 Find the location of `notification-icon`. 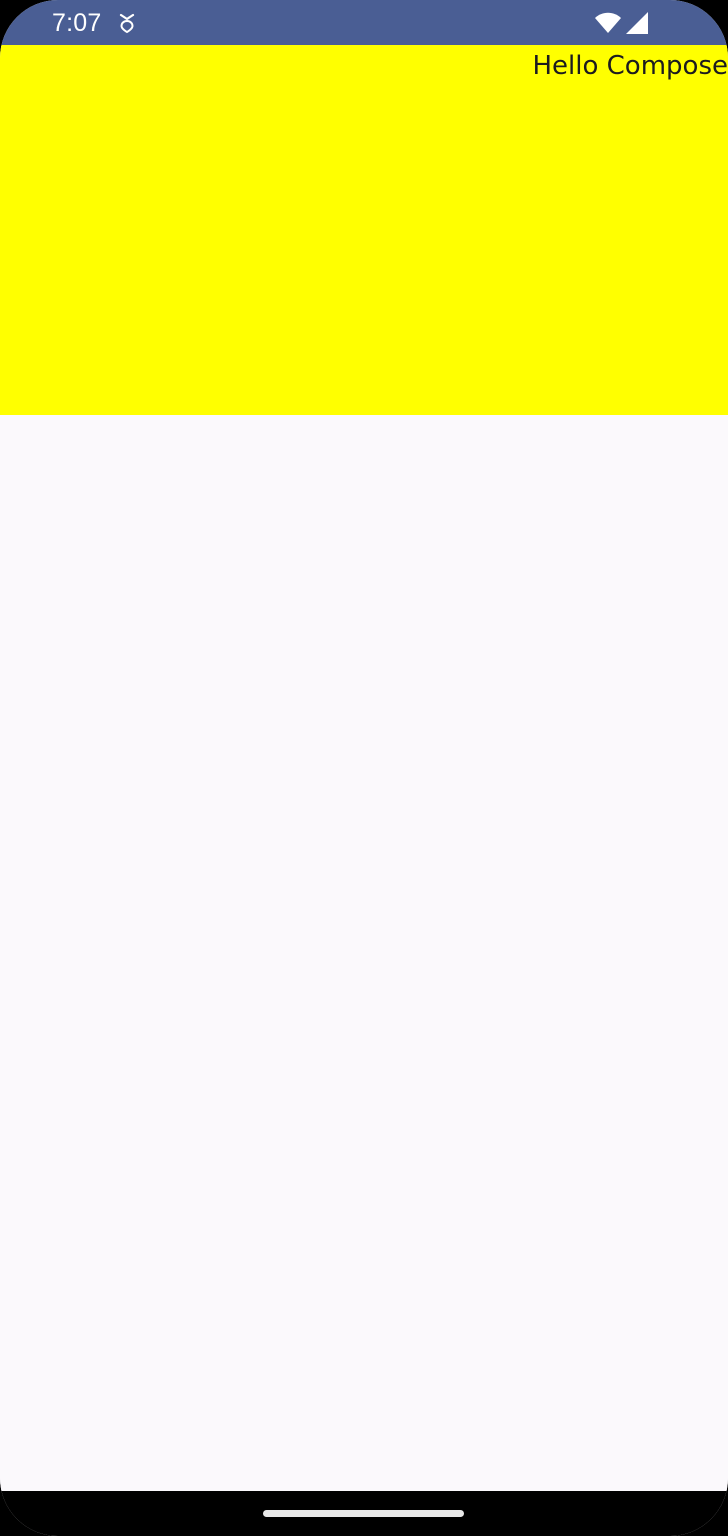

notification-icon is located at coordinates (127, 23).